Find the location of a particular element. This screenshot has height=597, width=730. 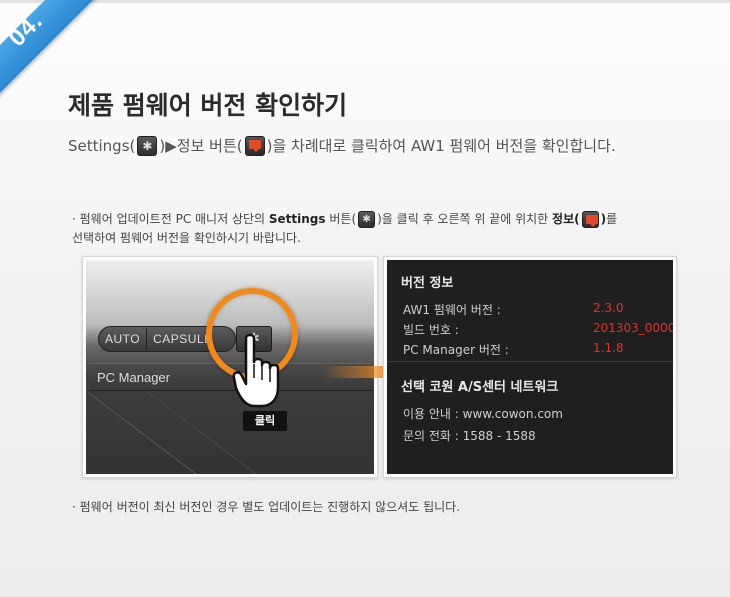

subtitle-part3: )을 차례대로 클릭하여 AW1 펌웨어 버전을 확인합니다. is located at coordinates (441, 146).